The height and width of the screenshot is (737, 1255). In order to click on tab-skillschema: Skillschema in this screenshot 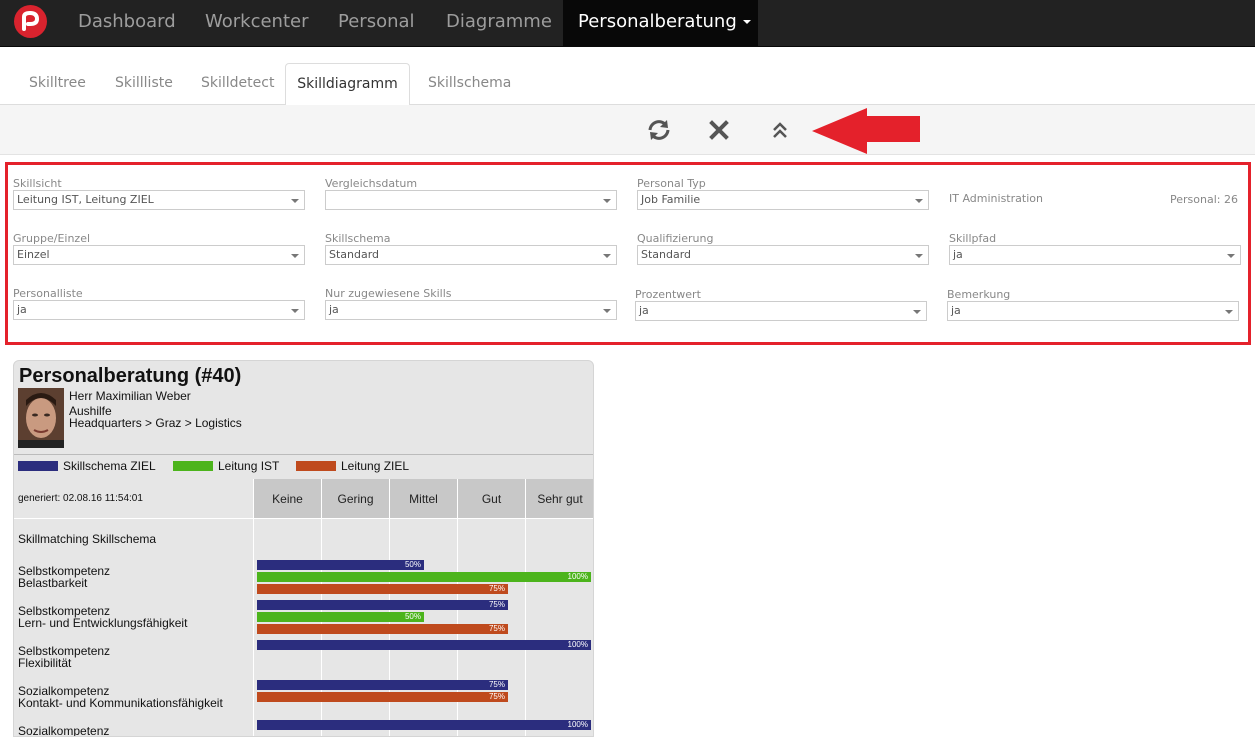, I will do `click(469, 84)`.